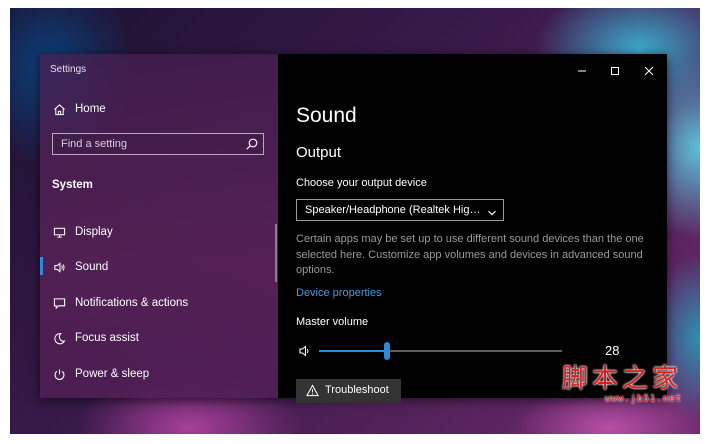 The width and height of the screenshot is (714, 444). I want to click on sidebar-item-label: Sound, so click(92, 267).